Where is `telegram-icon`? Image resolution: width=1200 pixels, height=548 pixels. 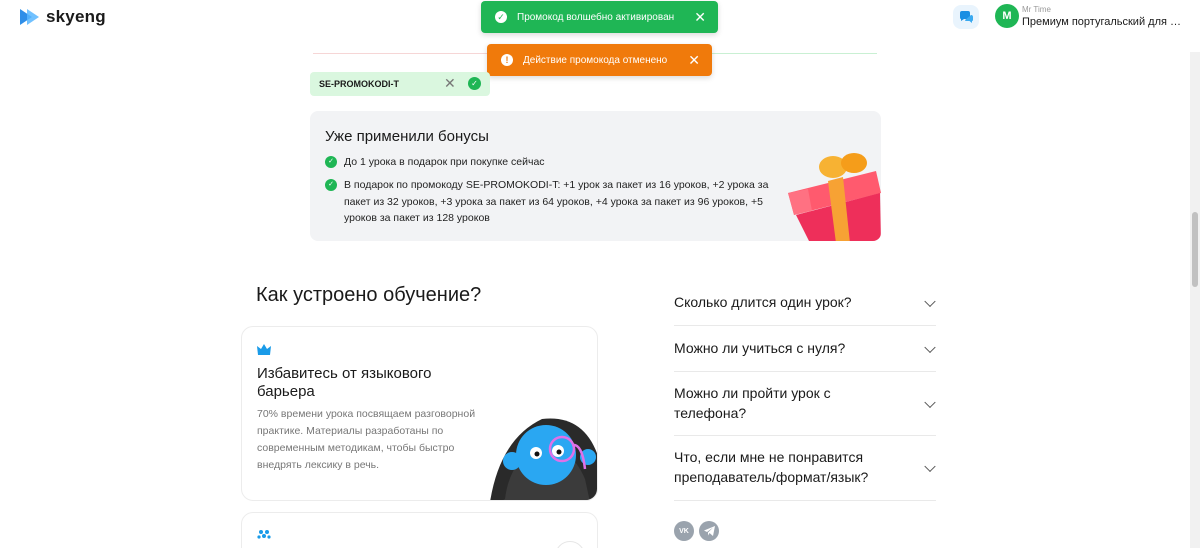
telegram-icon is located at coordinates (709, 531).